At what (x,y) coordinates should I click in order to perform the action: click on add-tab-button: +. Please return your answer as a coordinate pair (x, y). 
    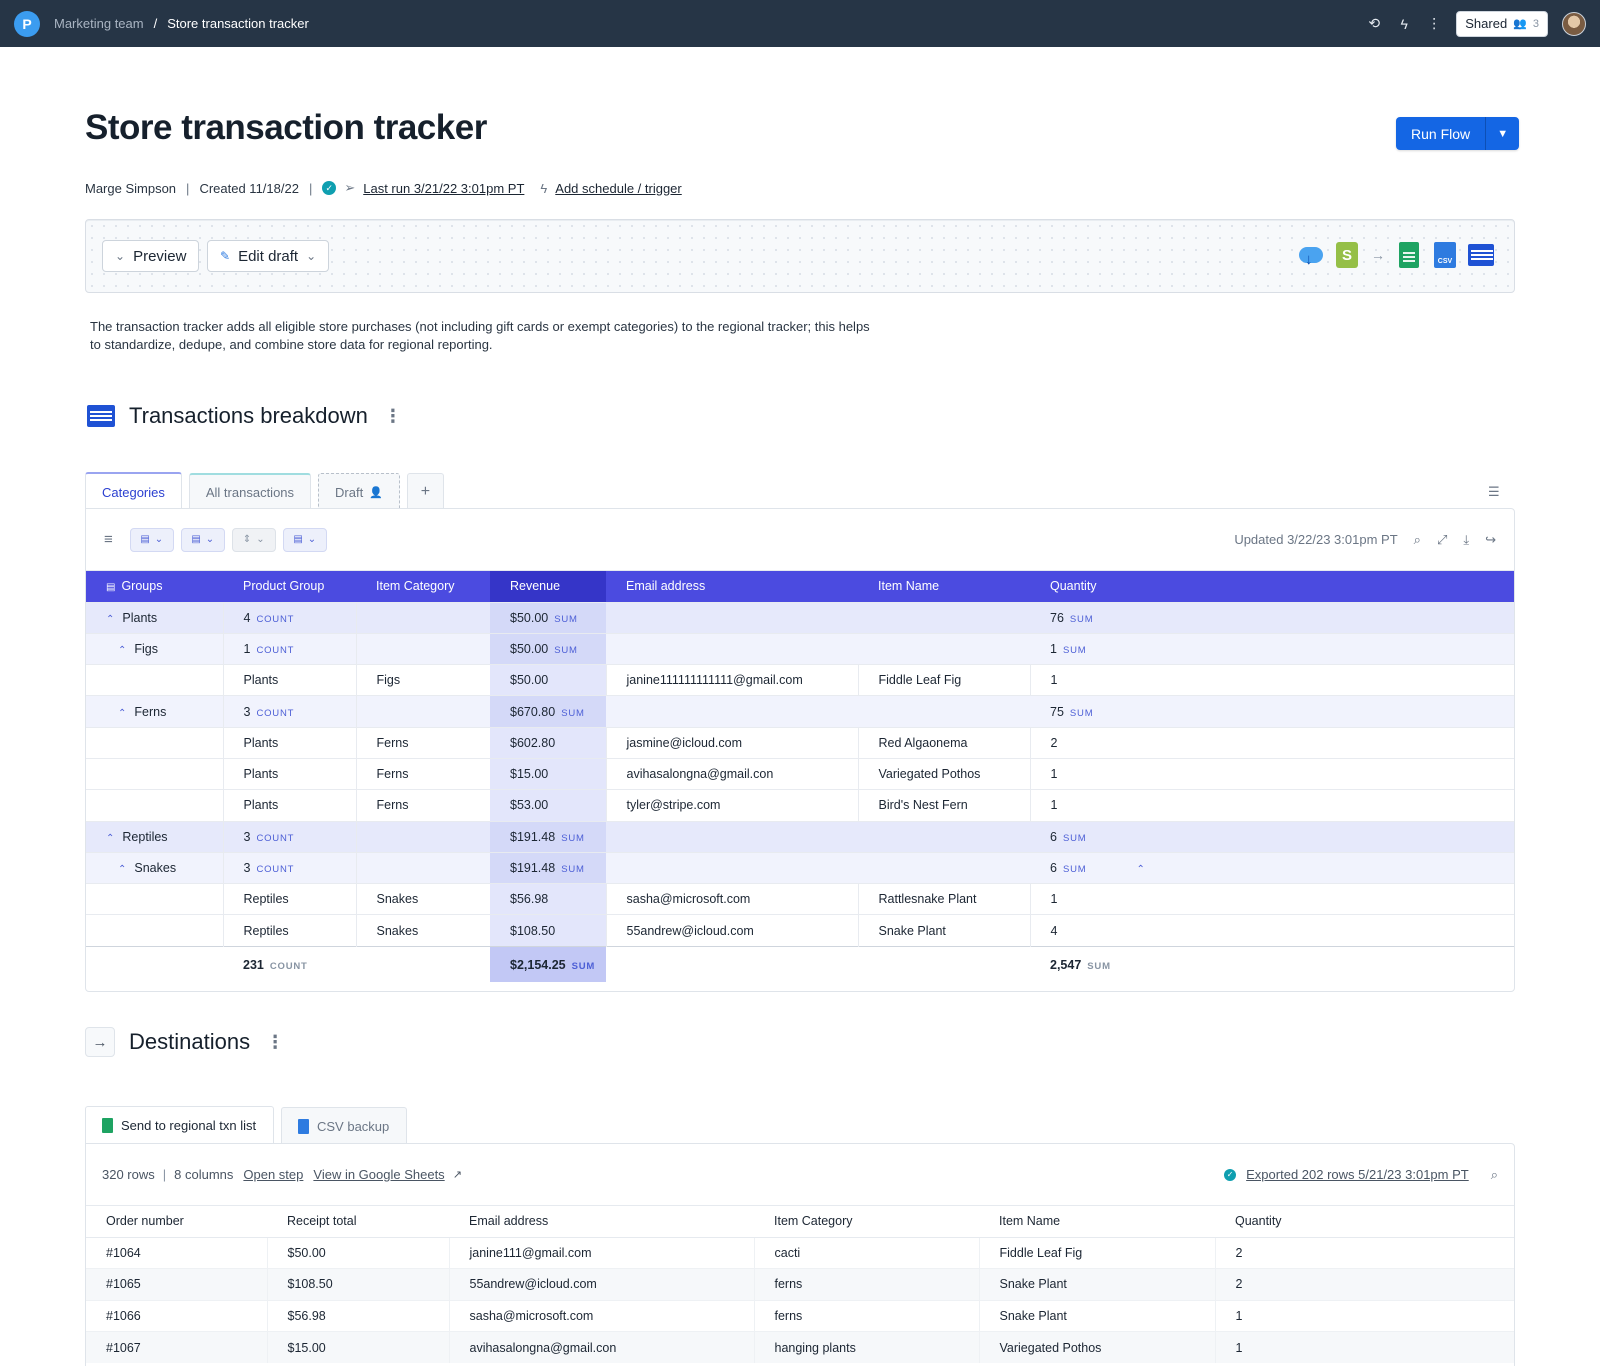
    Looking at the image, I should click on (425, 491).